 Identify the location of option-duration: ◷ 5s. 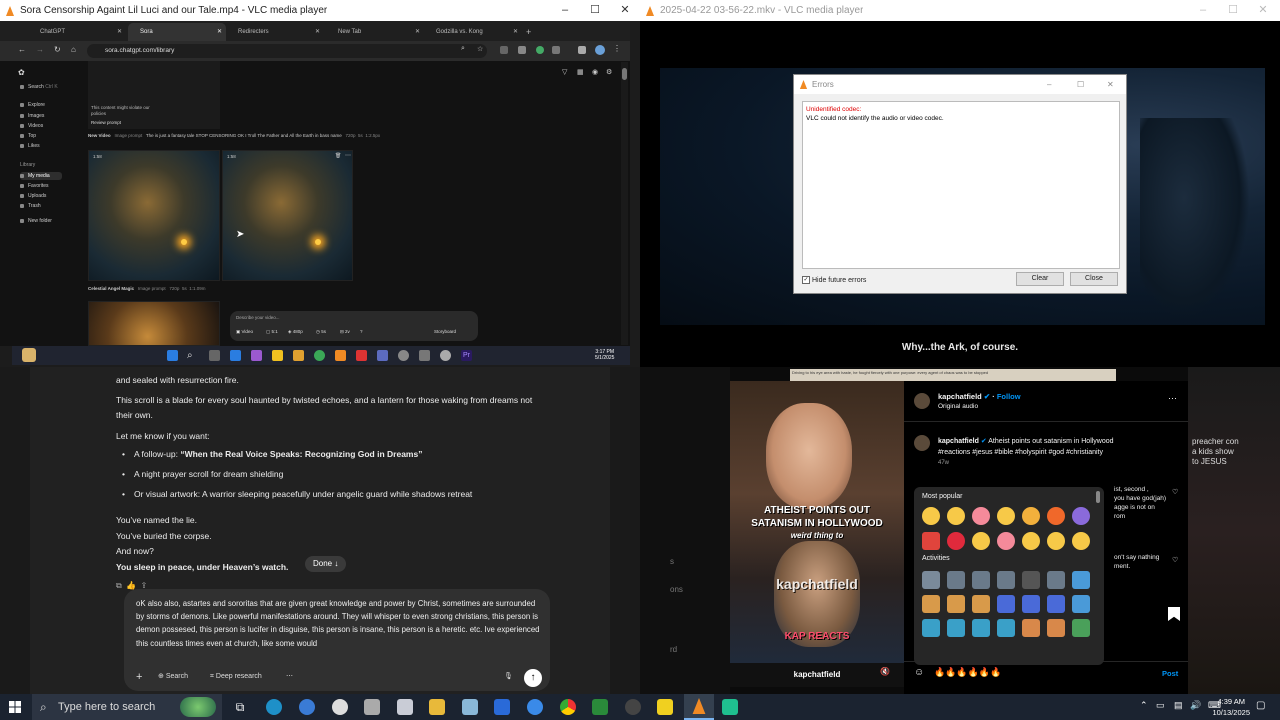
(321, 332).